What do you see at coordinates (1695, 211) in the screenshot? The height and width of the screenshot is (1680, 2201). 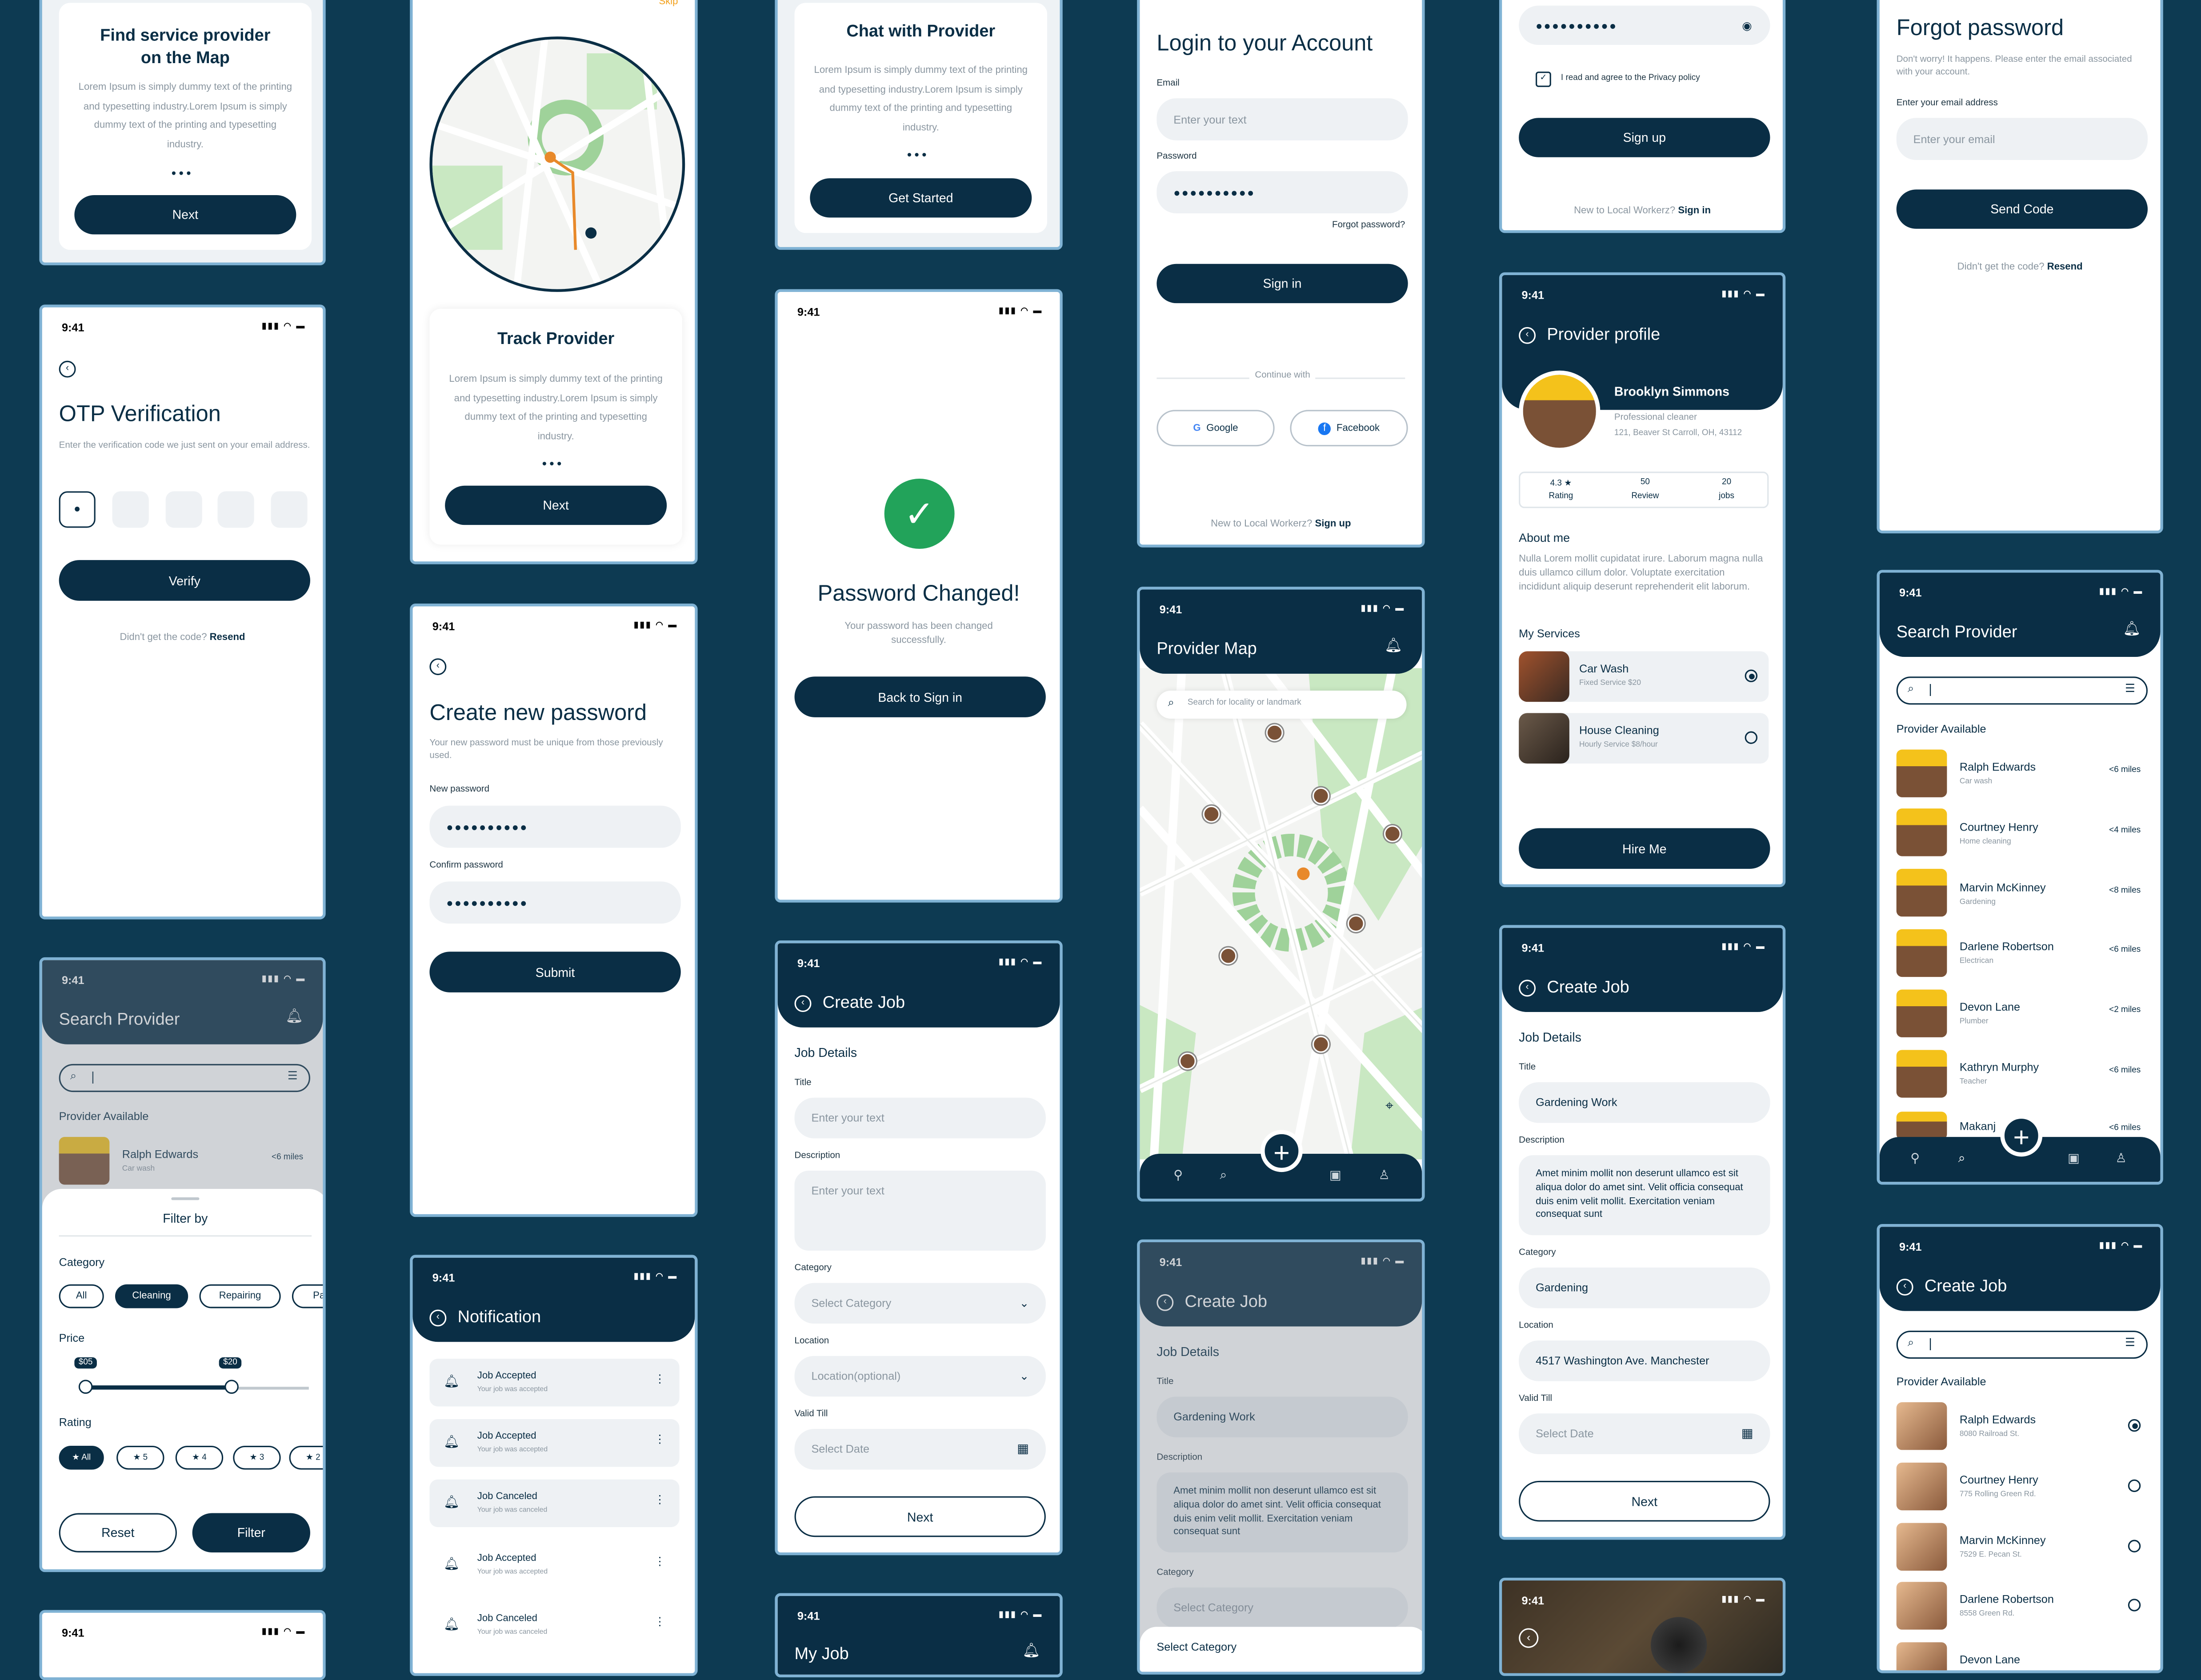 I see `signin-link: Sign in` at bounding box center [1695, 211].